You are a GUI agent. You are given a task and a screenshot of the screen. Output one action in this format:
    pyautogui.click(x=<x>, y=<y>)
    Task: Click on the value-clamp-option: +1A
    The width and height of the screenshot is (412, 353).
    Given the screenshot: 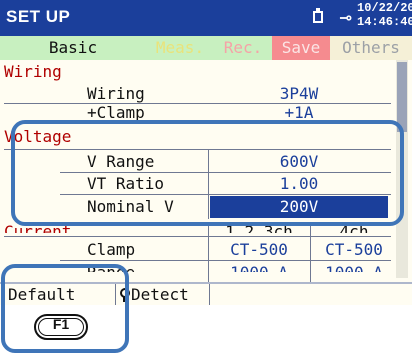 What is the action you would take?
    pyautogui.click(x=299, y=111)
    